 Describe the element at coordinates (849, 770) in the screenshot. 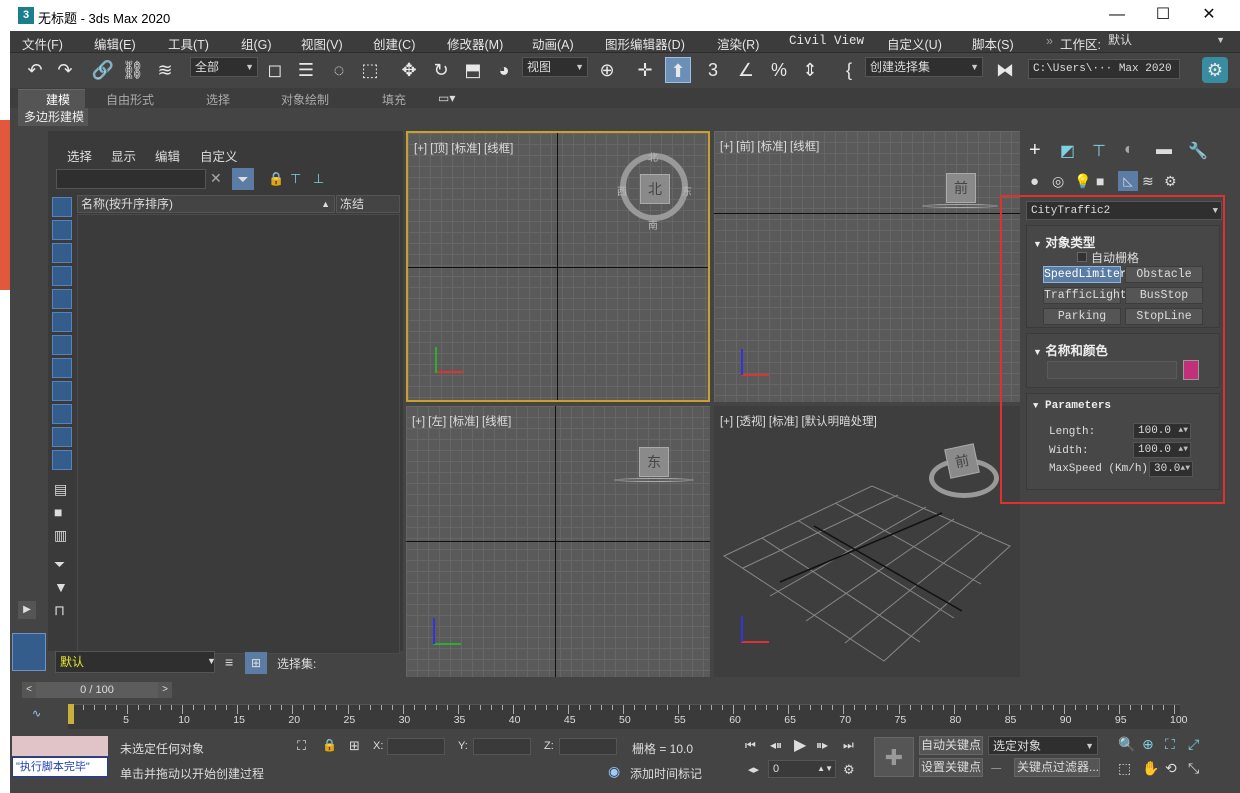

I see `time-config-icon: ⚙` at that location.